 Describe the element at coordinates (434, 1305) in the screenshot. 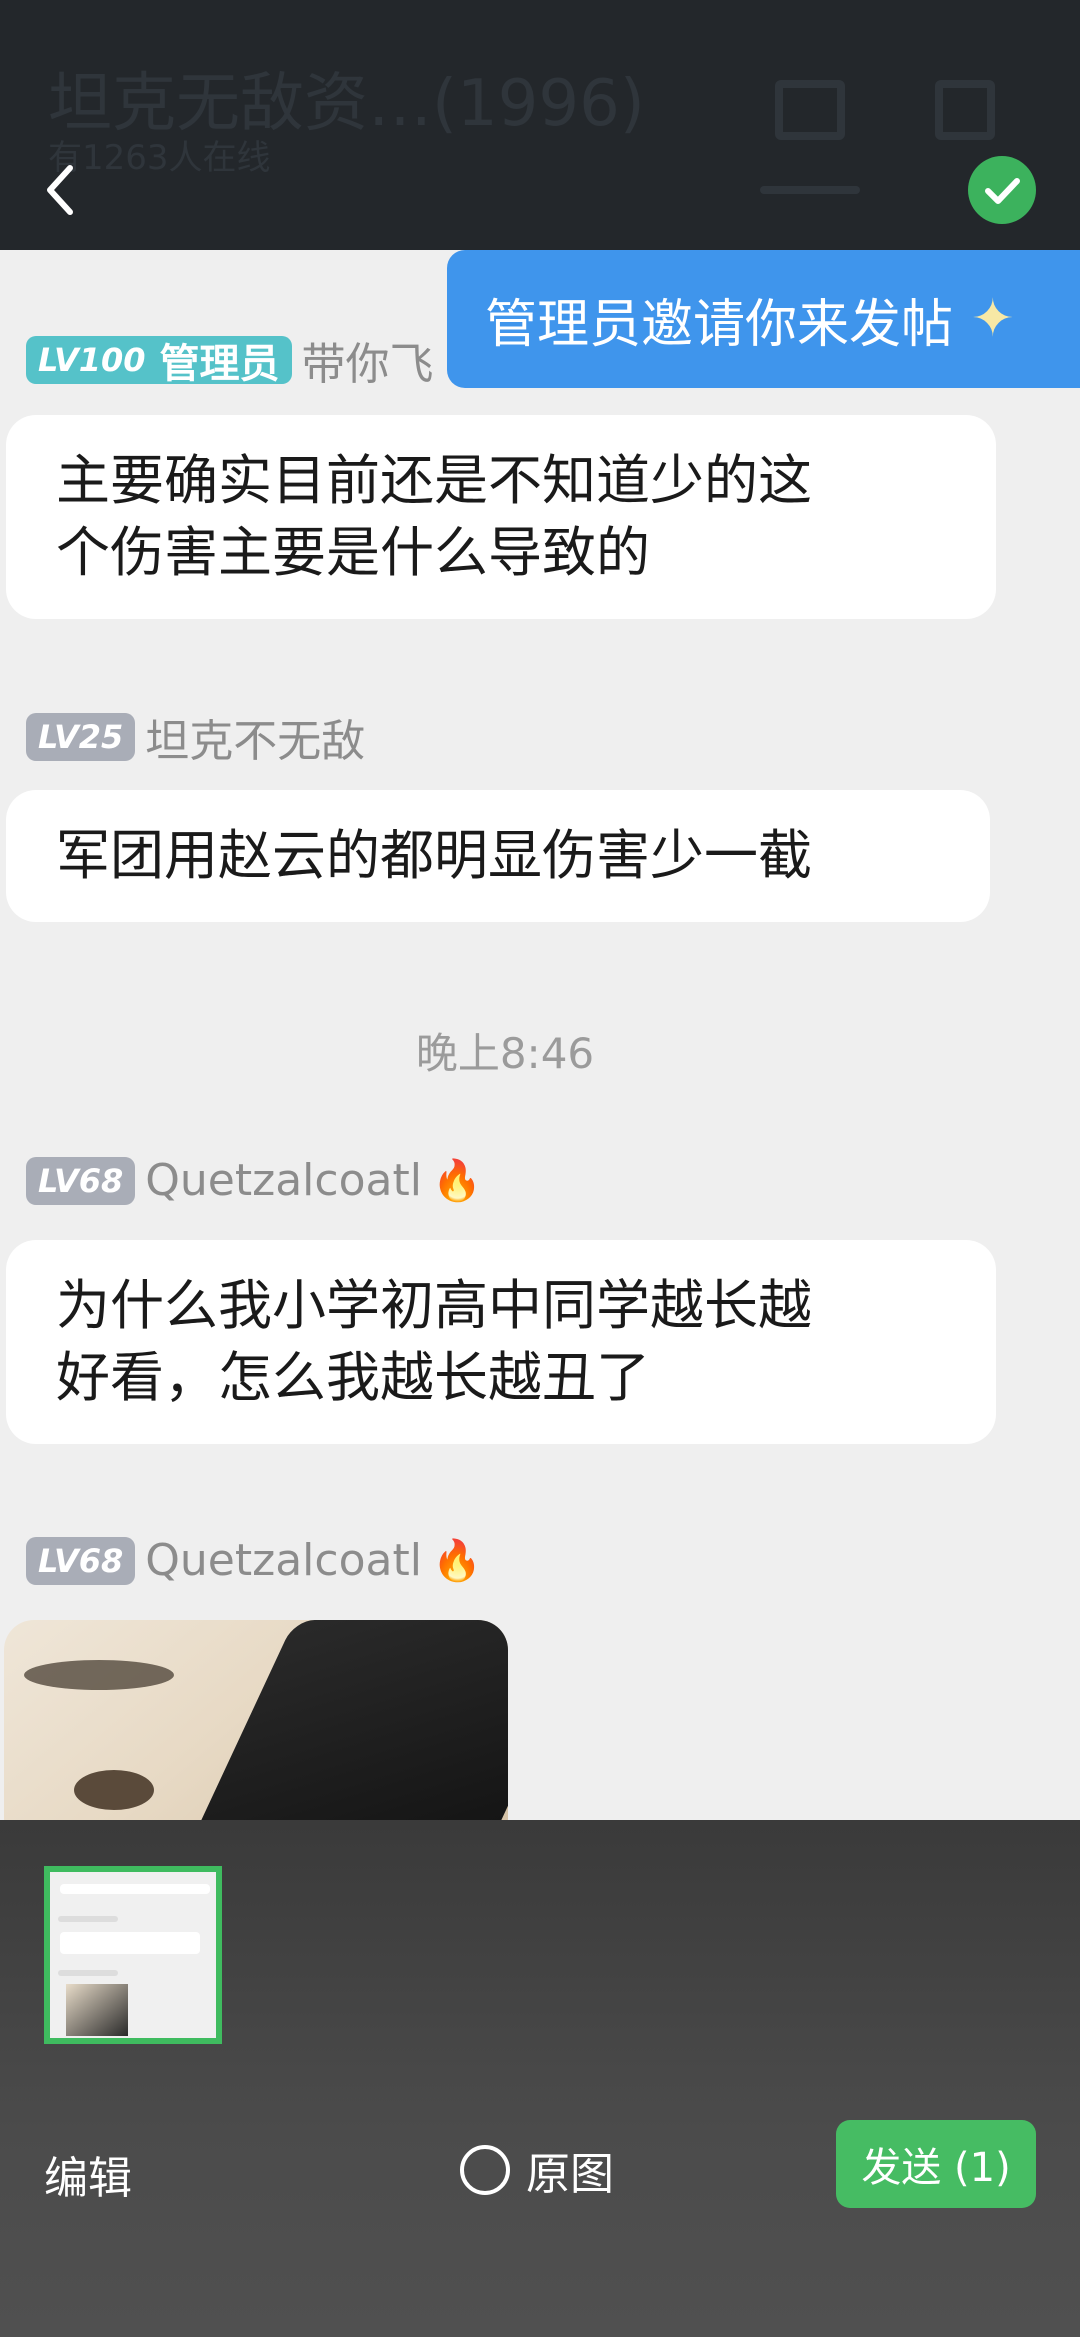

I see `message-line: 为什么我小学初高中同学越长越` at that location.